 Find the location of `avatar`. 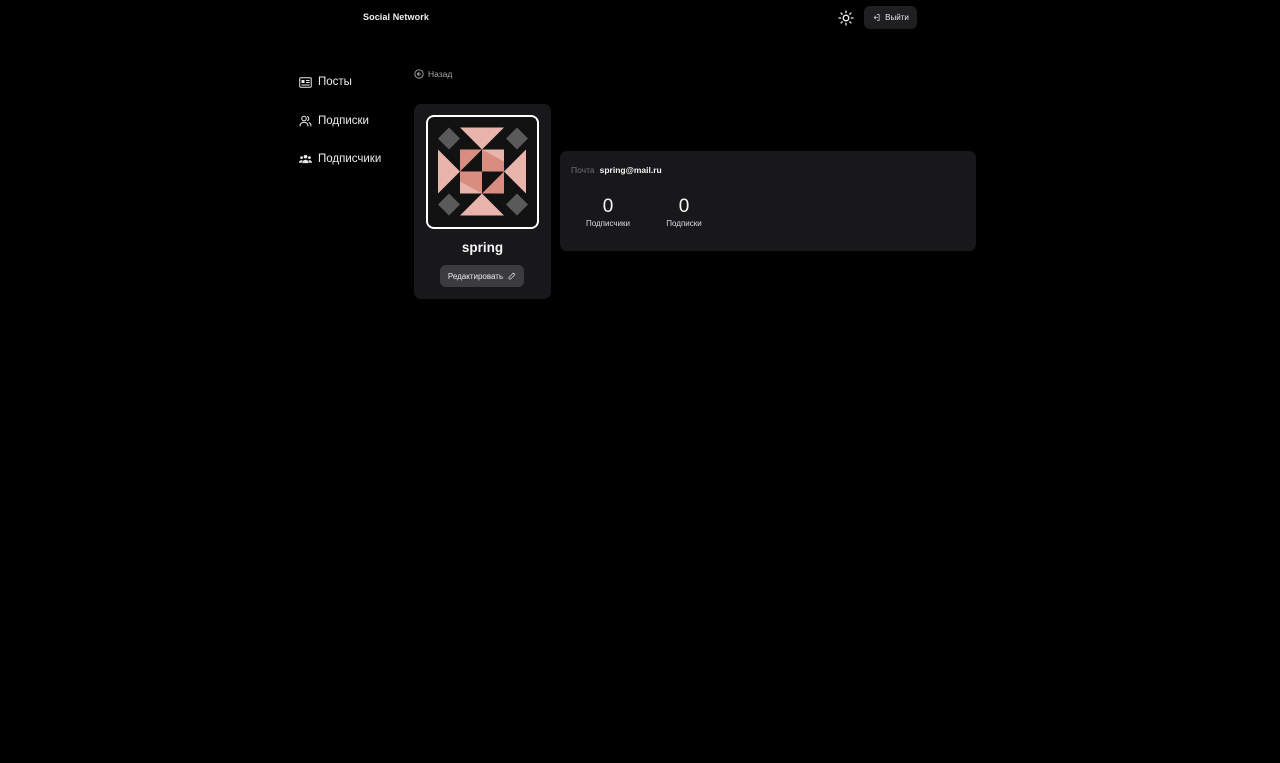

avatar is located at coordinates (482, 172).